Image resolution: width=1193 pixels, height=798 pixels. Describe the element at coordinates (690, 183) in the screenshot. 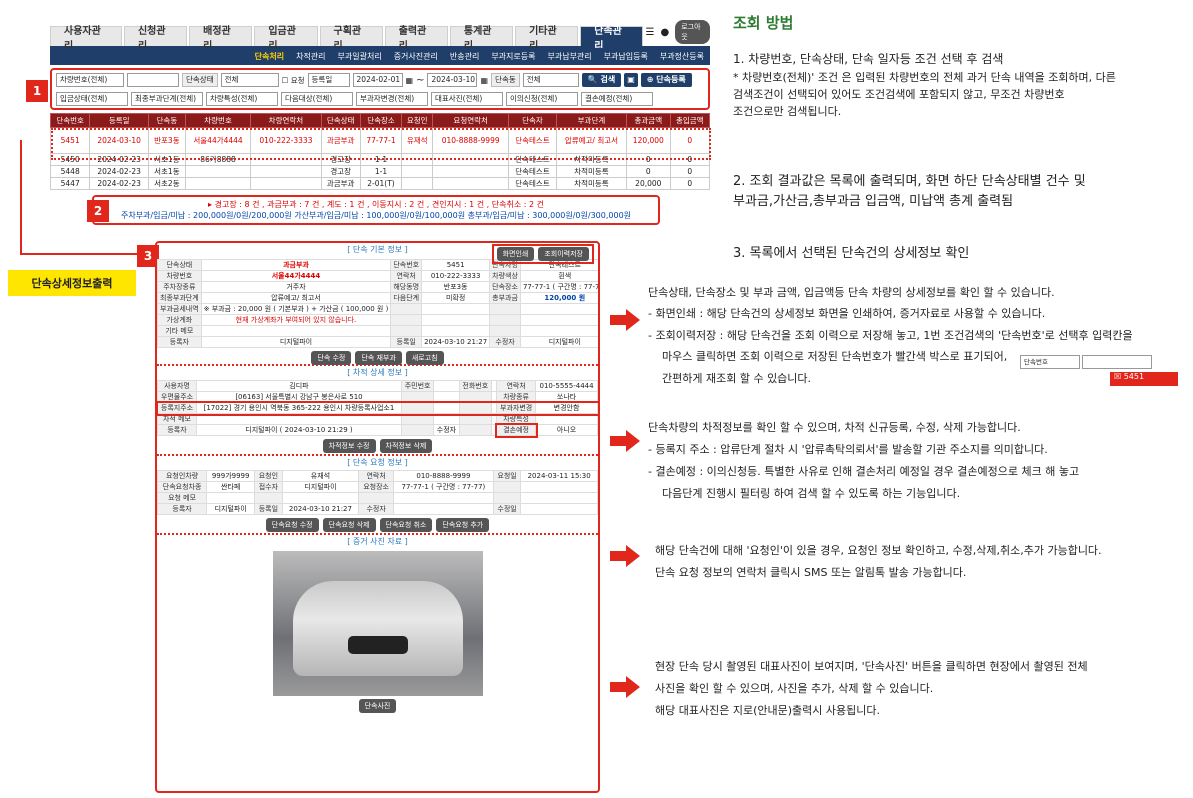

I see `table-cell: 0` at that location.